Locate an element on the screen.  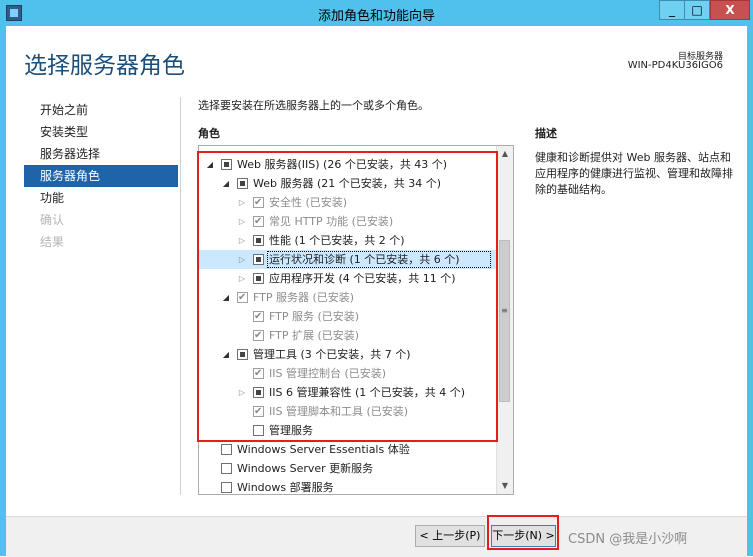
nav-item-confirmation: 确认 is located at coordinates (52, 220).